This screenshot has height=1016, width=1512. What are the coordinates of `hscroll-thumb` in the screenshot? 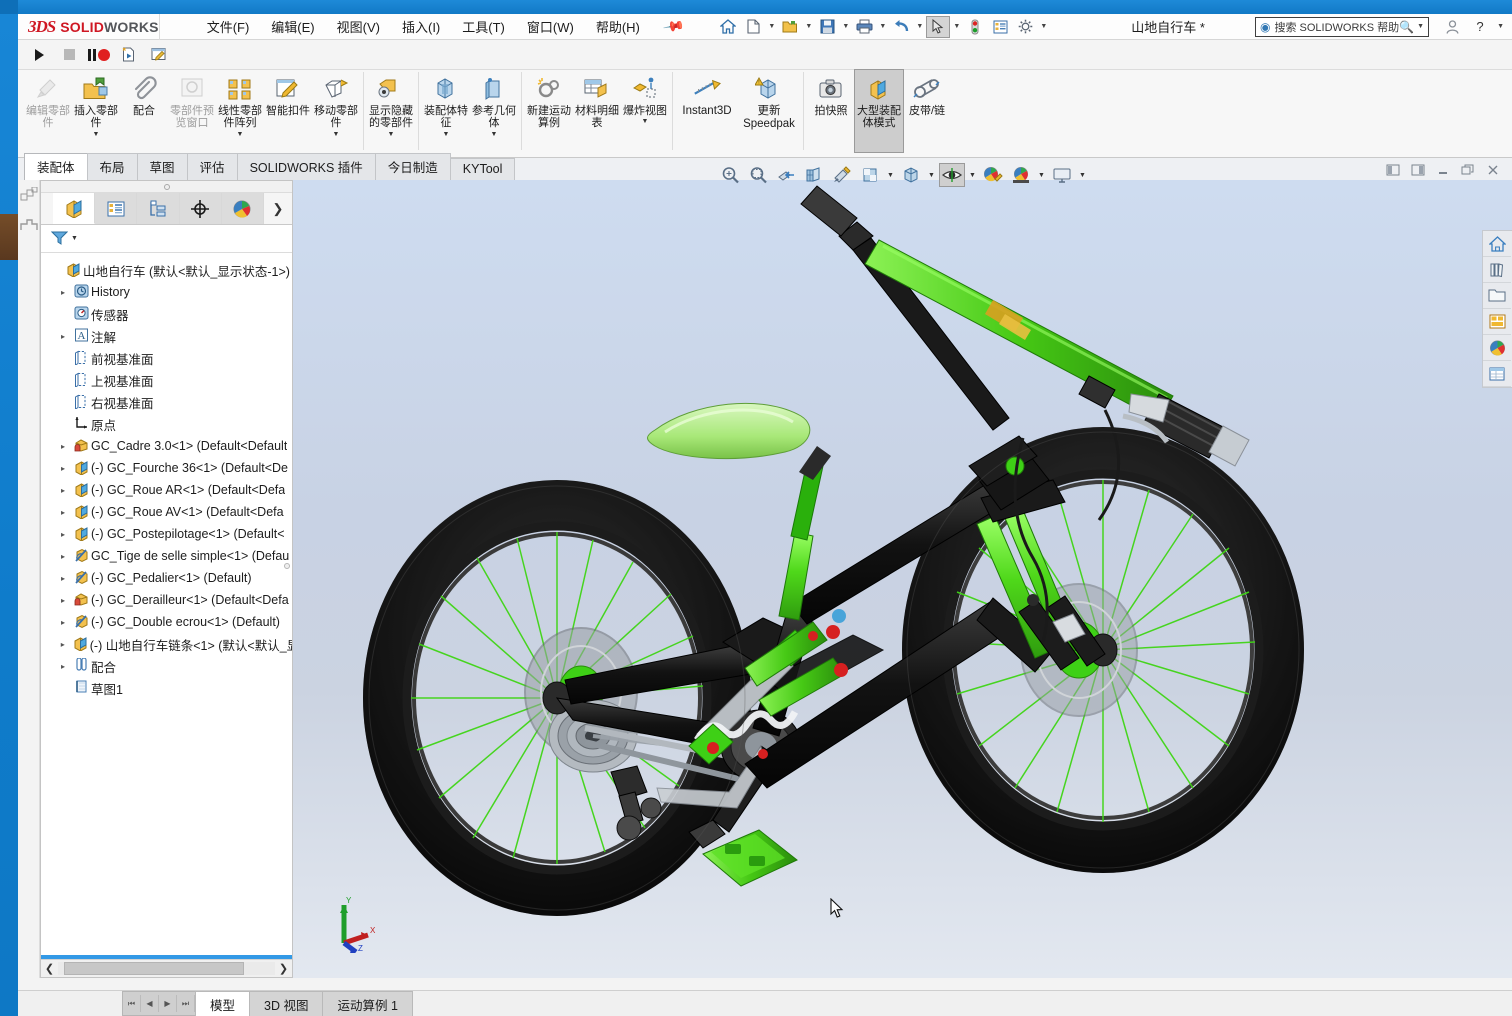 It's located at (154, 968).